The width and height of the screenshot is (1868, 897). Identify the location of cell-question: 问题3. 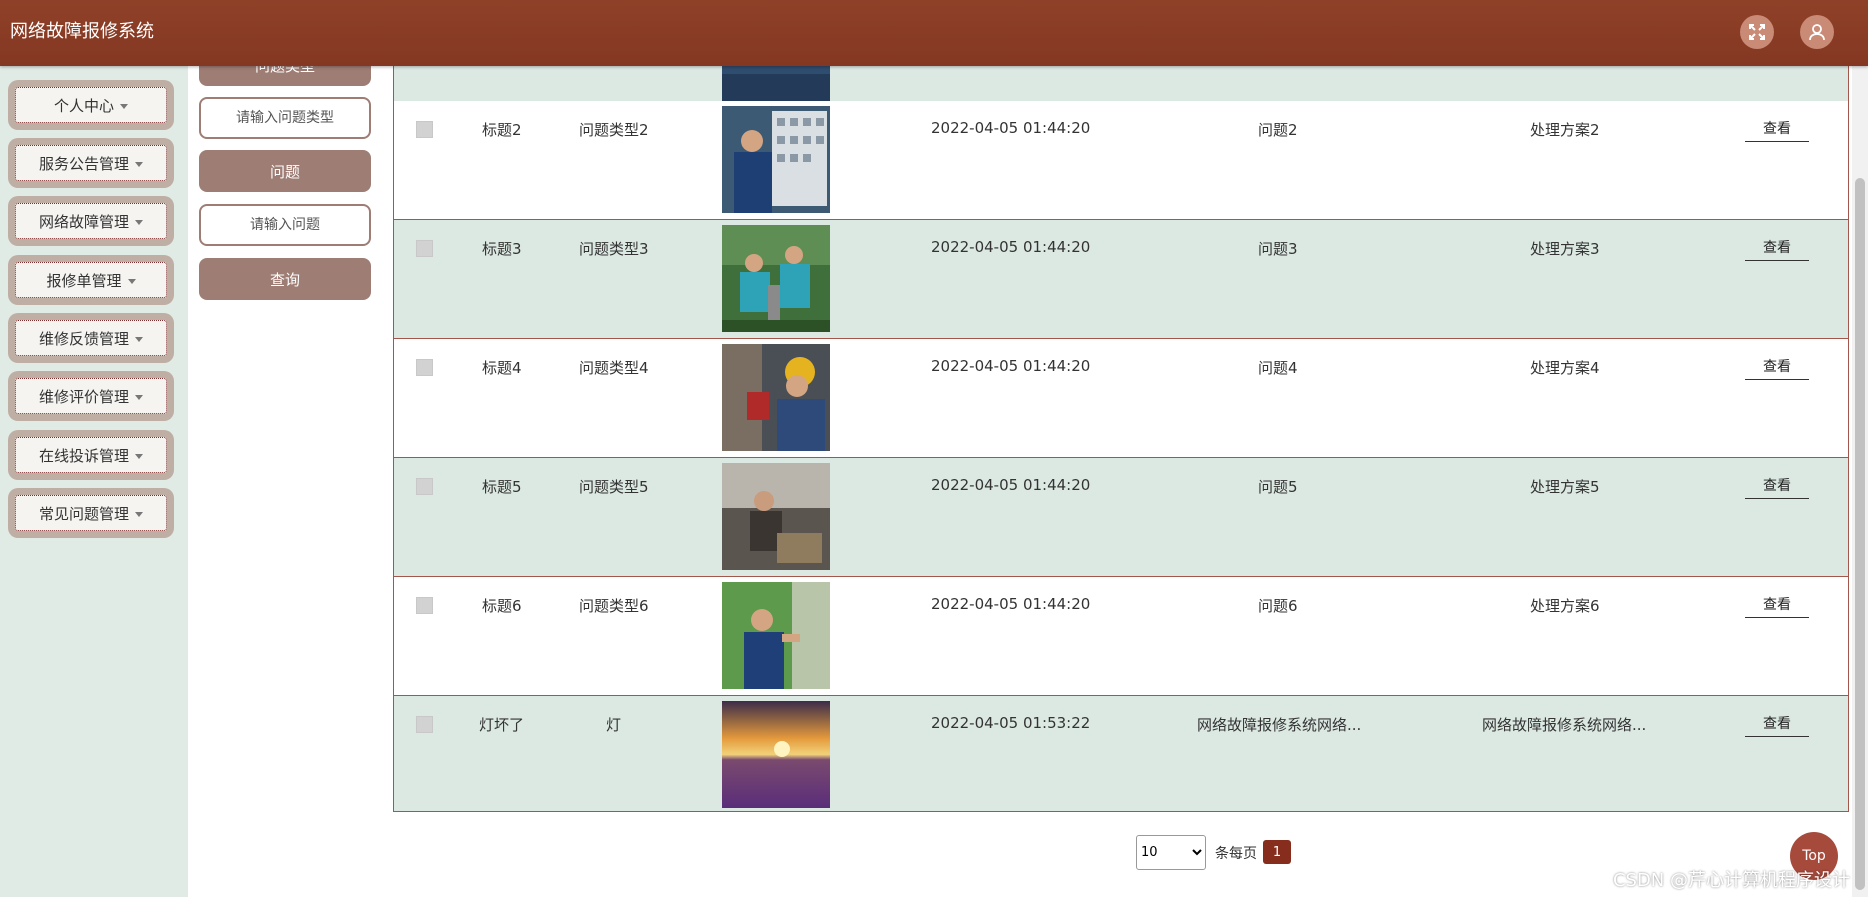
(1278, 249).